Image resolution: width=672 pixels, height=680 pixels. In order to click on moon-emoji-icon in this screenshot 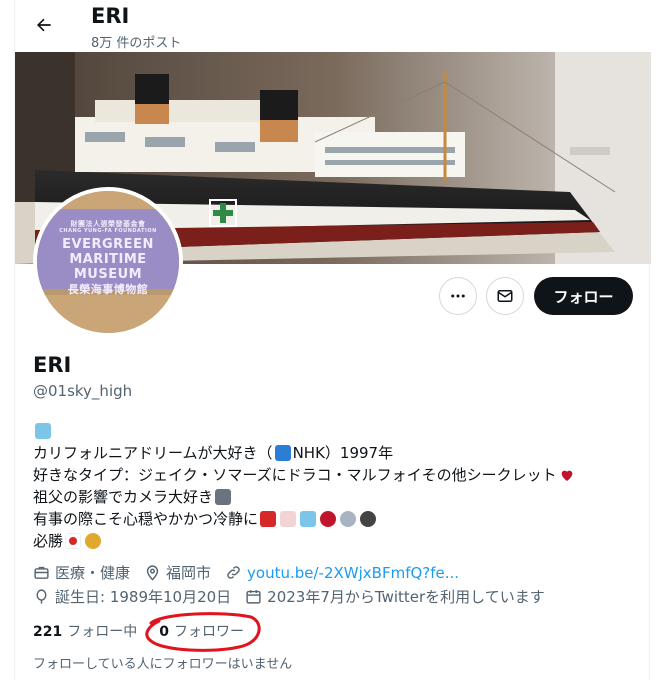, I will do `click(368, 519)`.